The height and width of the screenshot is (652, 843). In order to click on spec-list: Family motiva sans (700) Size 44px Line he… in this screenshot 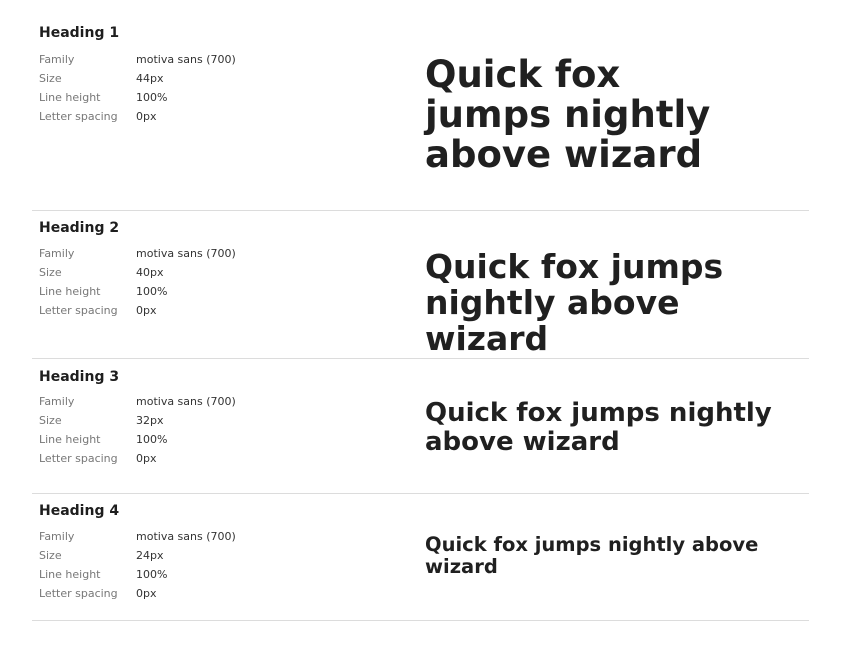, I will do `click(137, 88)`.